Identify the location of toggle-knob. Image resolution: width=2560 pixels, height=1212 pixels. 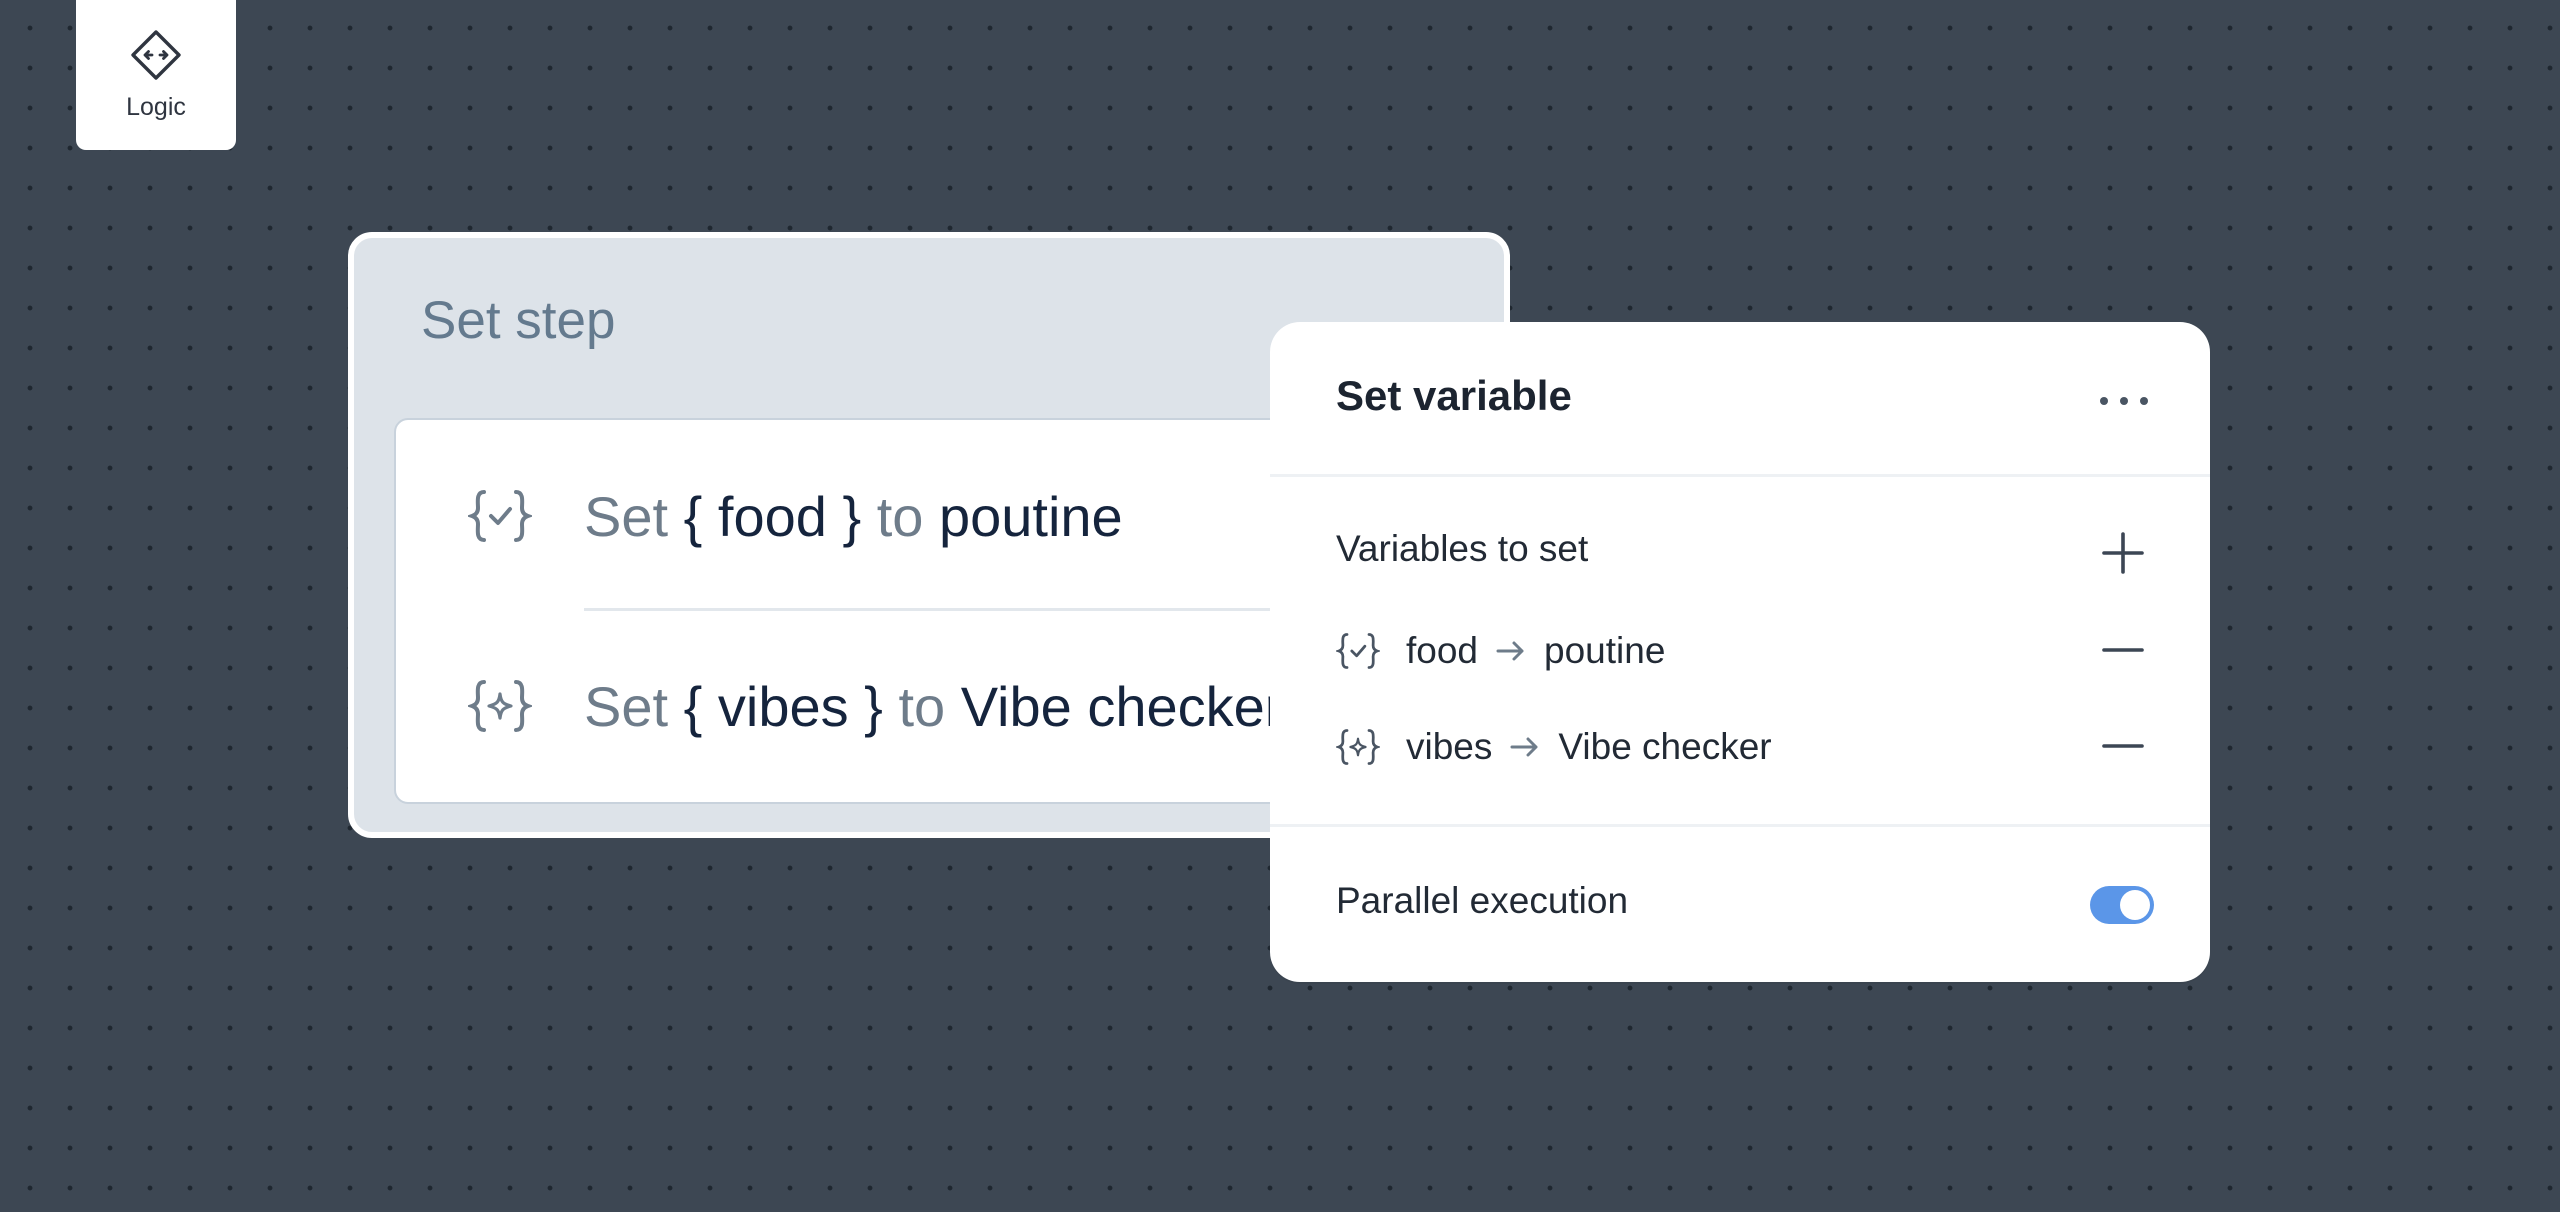
(2135, 905).